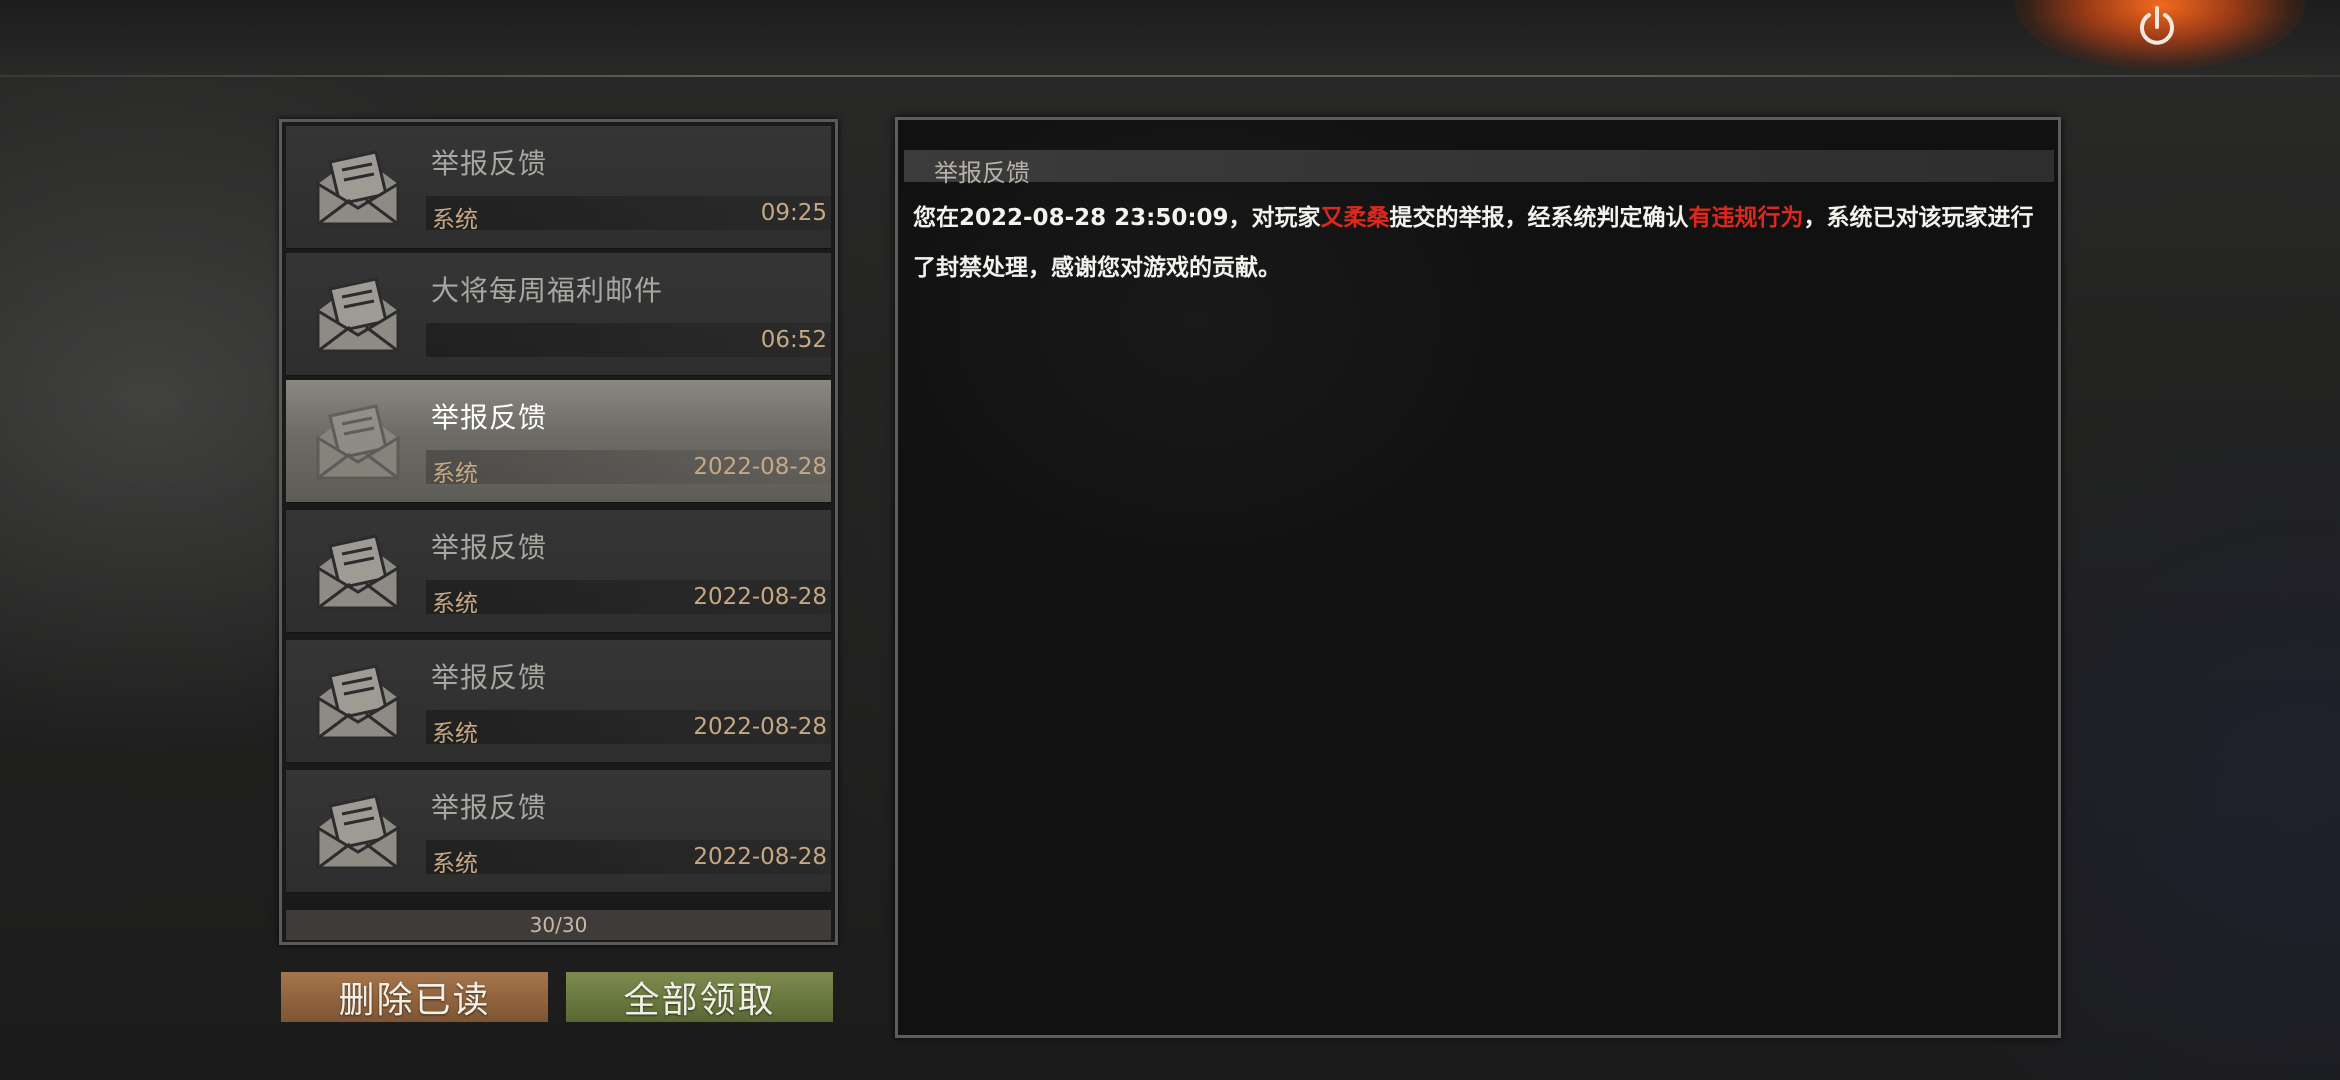 Image resolution: width=2340 pixels, height=1080 pixels. What do you see at coordinates (1479, 168) in the screenshot?
I see `content-title-bar: 举报反馈` at bounding box center [1479, 168].